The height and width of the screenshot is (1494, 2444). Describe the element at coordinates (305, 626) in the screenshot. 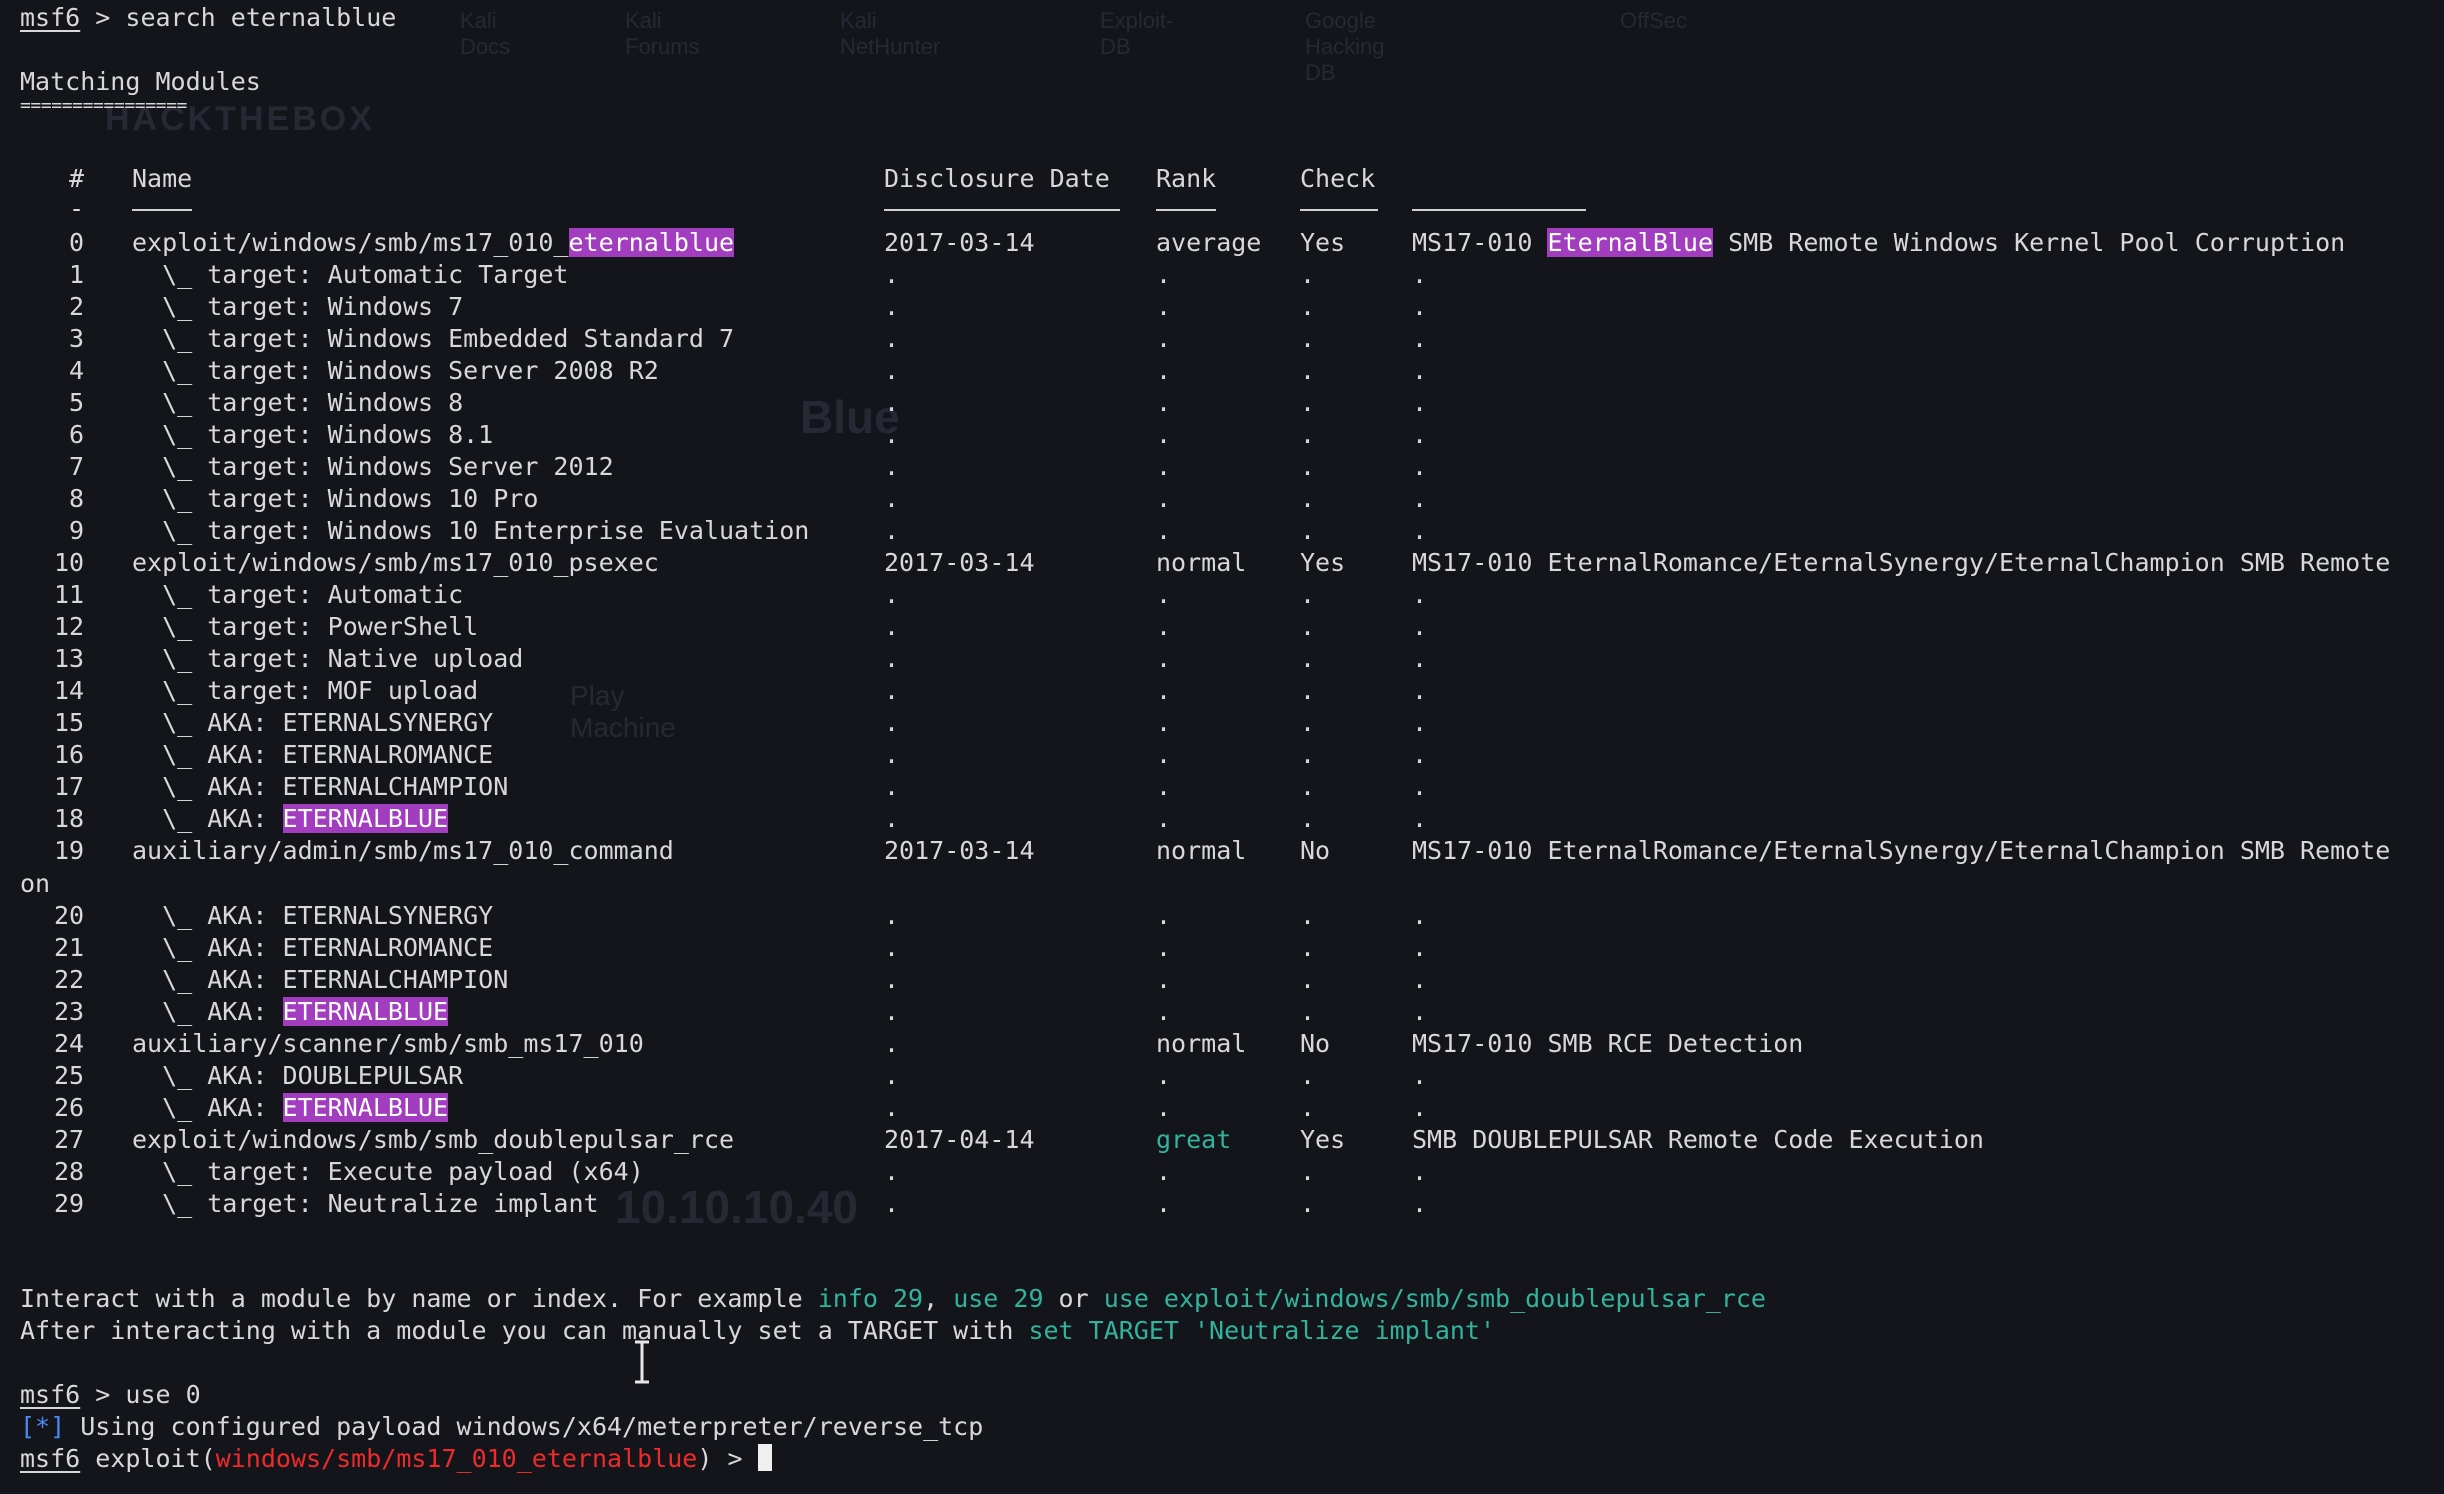

I see `row-name-text: \_ target: PowerShell` at that location.